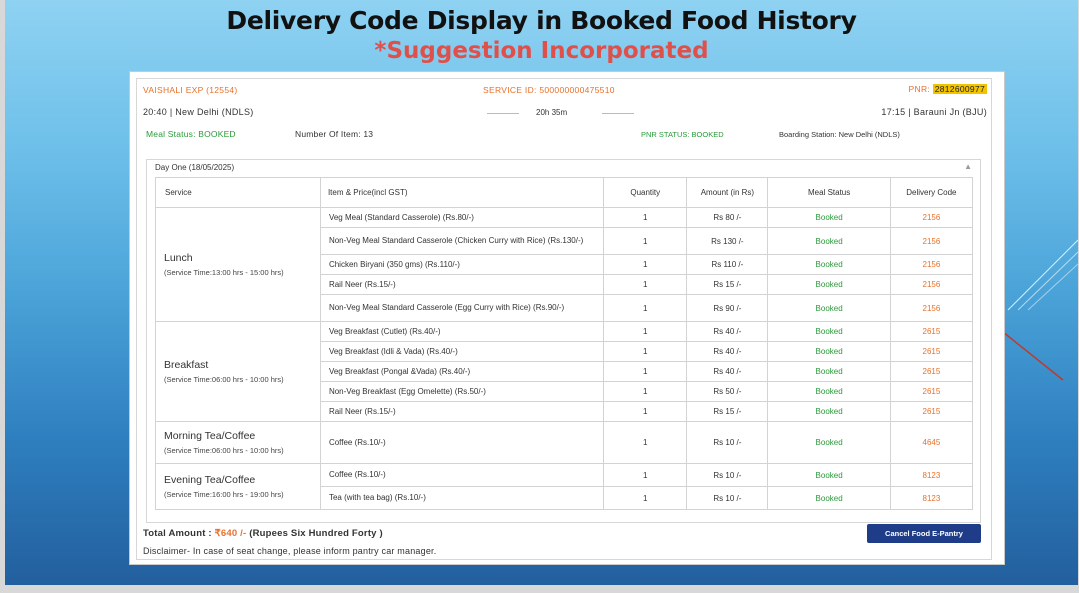 This screenshot has height=593, width=1079. I want to click on train-name: VAISHALI EXP (12554), so click(190, 90).